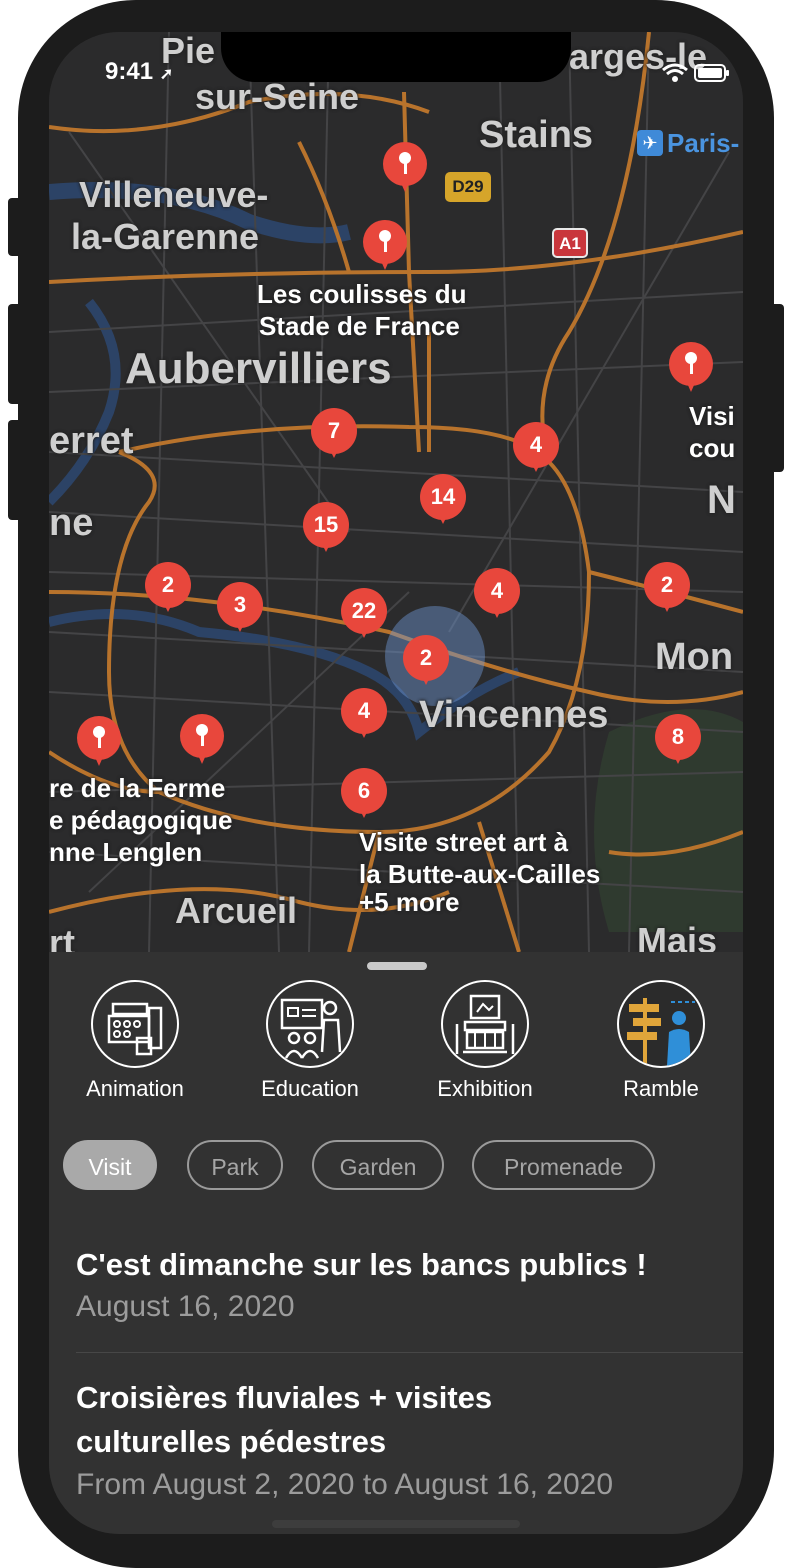 The height and width of the screenshot is (1568, 792). Describe the element at coordinates (396, 1524) in the screenshot. I see `home-indicator` at that location.